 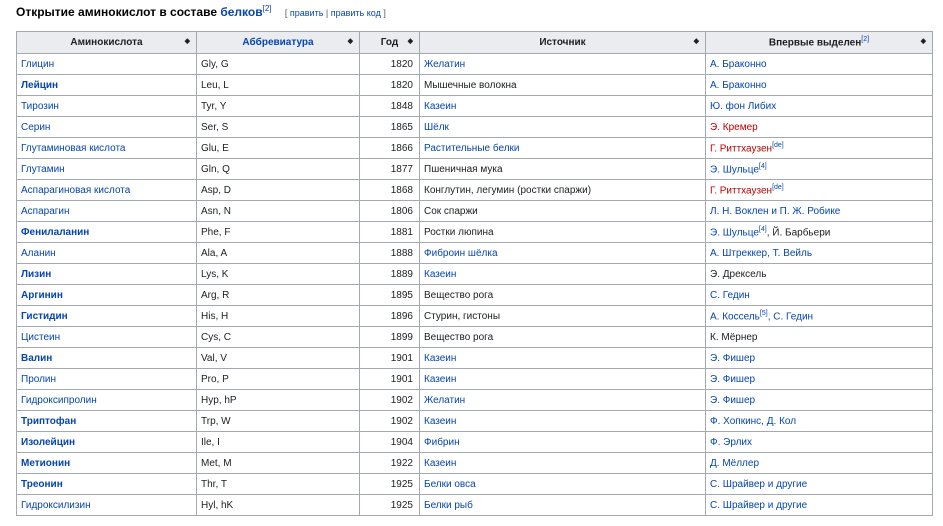 I want to click on column-label: Аббревиатура, so click(x=277, y=42).